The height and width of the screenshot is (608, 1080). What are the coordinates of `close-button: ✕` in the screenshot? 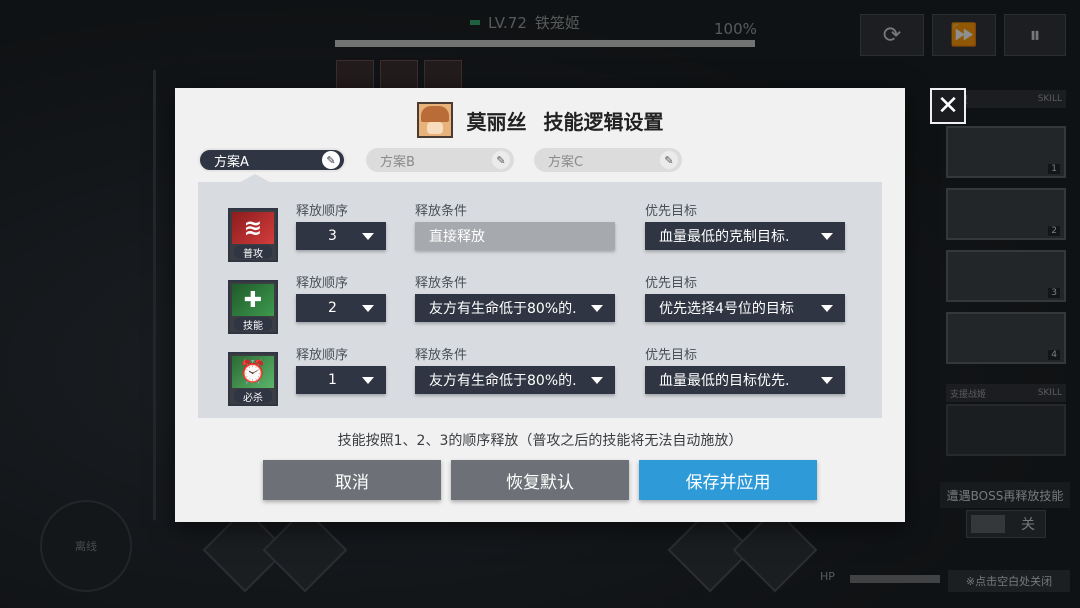 It's located at (948, 106).